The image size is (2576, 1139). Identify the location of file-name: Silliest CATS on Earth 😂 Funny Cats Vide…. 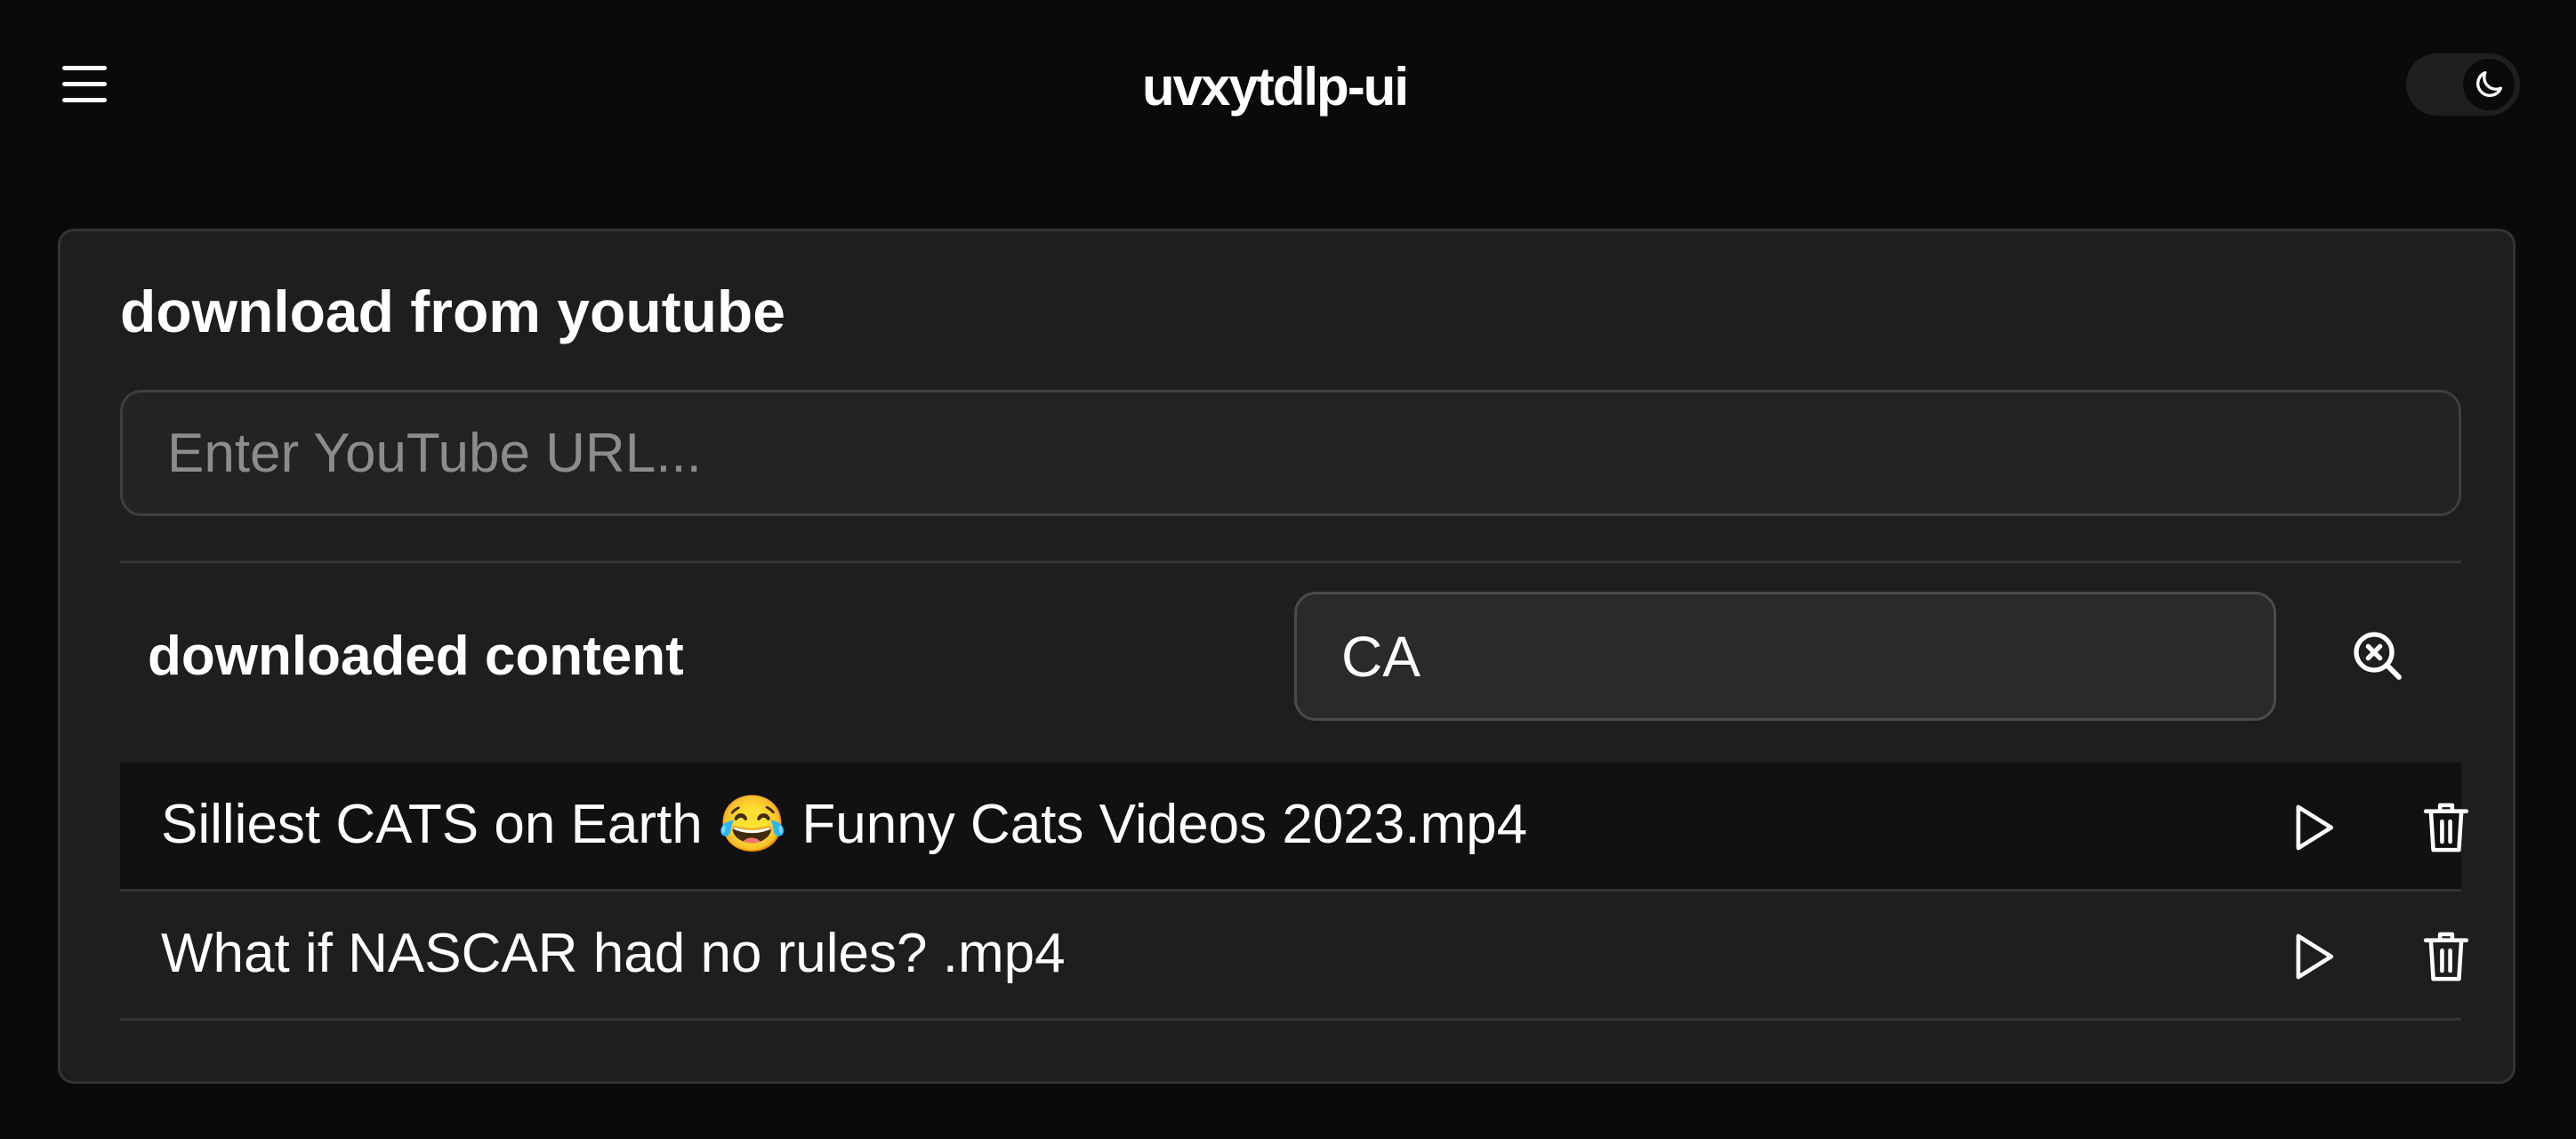
(844, 824).